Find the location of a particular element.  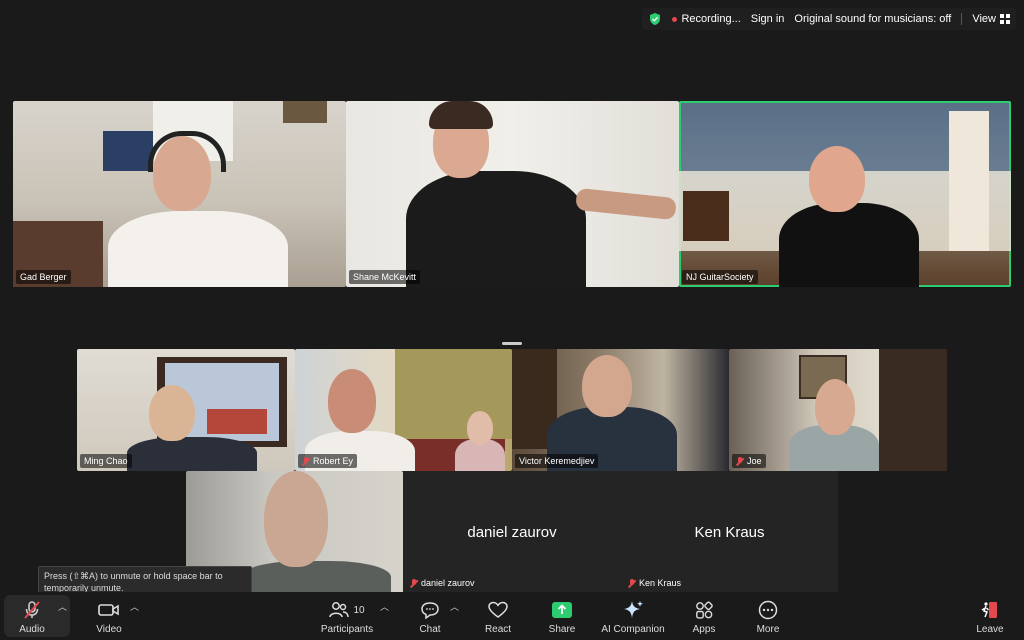

more-dots-icon is located at coordinates (768, 610).